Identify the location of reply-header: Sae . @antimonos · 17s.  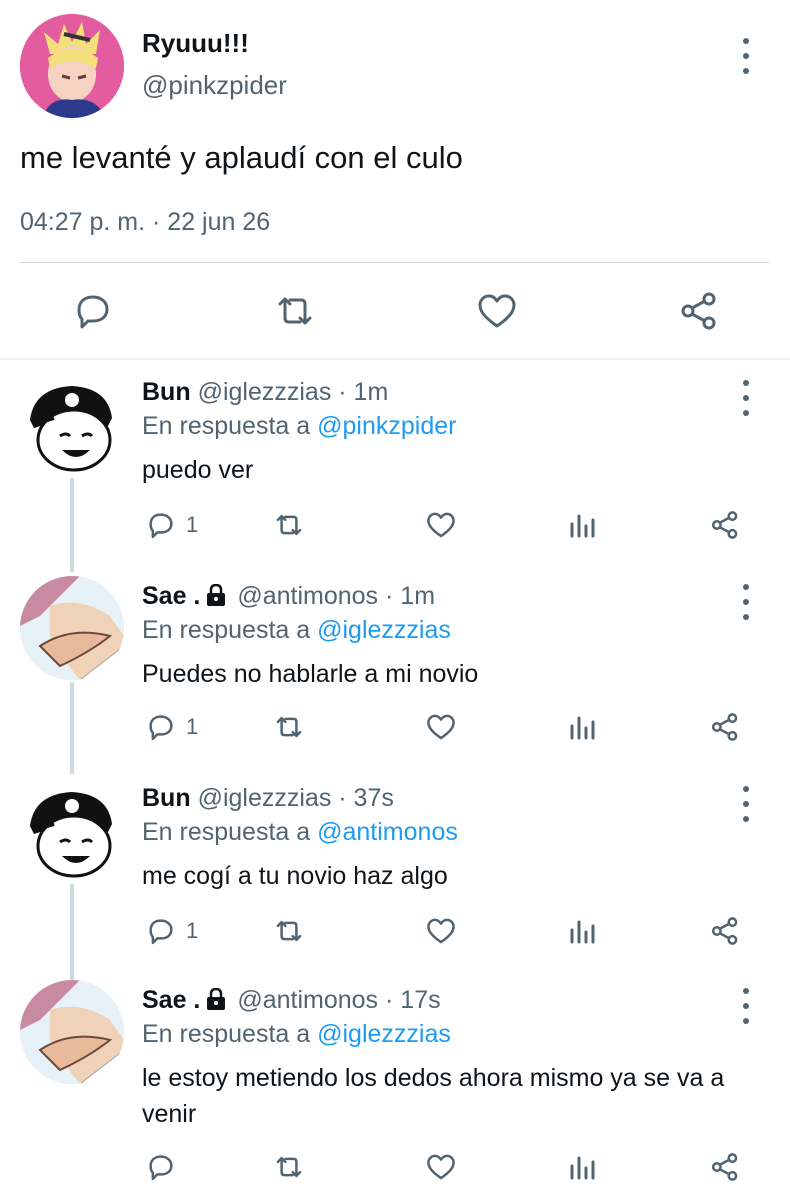
(291, 1000).